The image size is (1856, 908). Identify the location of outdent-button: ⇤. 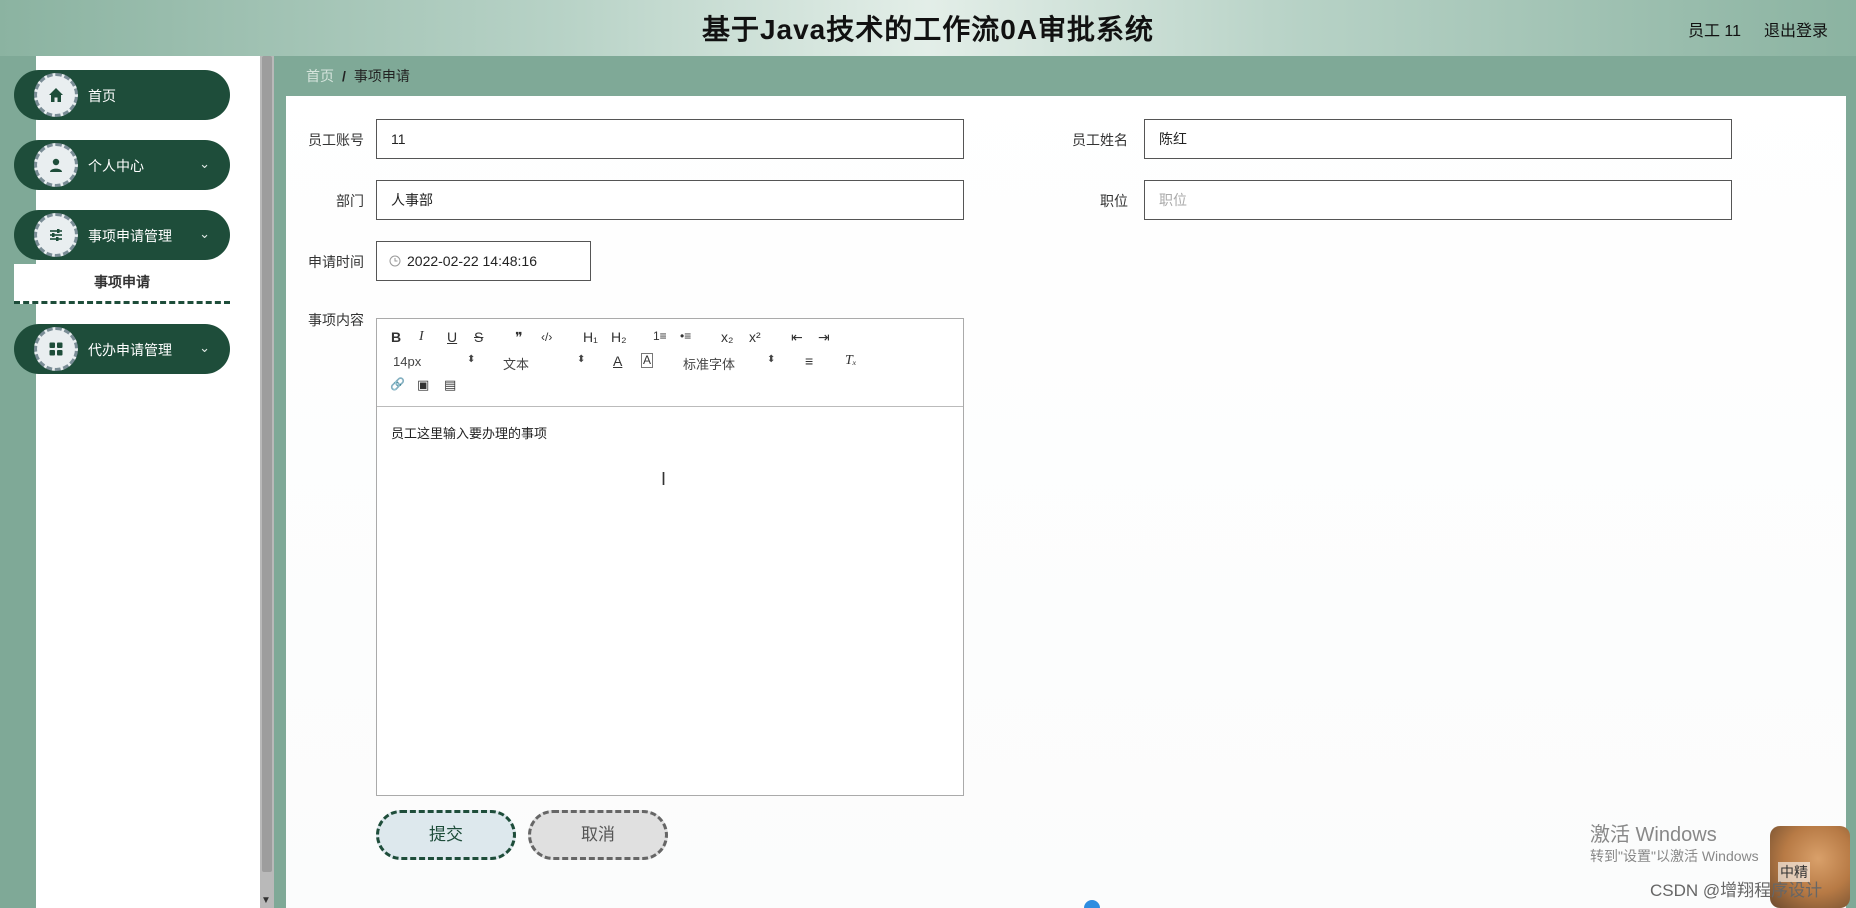
(797, 337).